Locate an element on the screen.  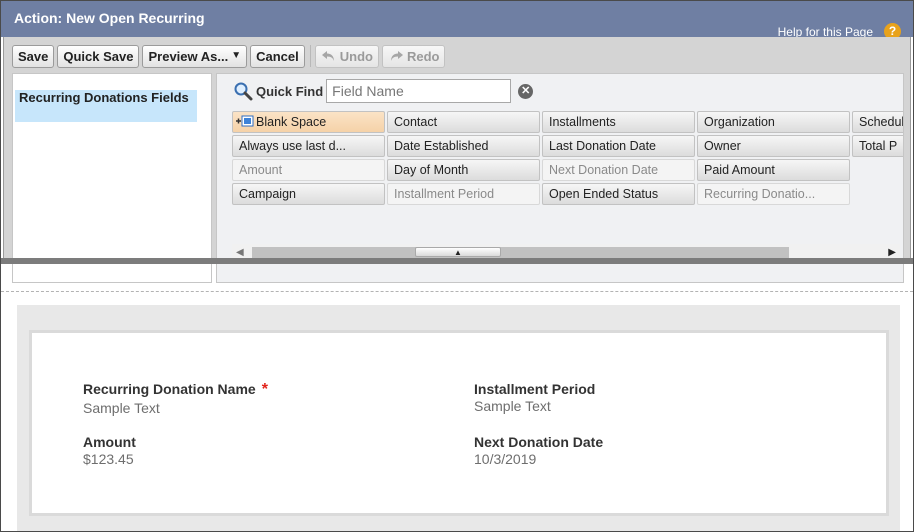
palette-field-label: Paid Amount is located at coordinates (739, 170).